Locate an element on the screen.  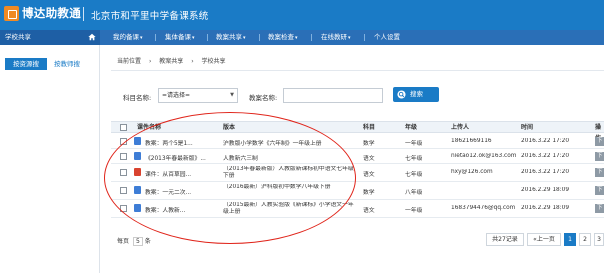
page-size-label: 每页 is located at coordinates (123, 241).